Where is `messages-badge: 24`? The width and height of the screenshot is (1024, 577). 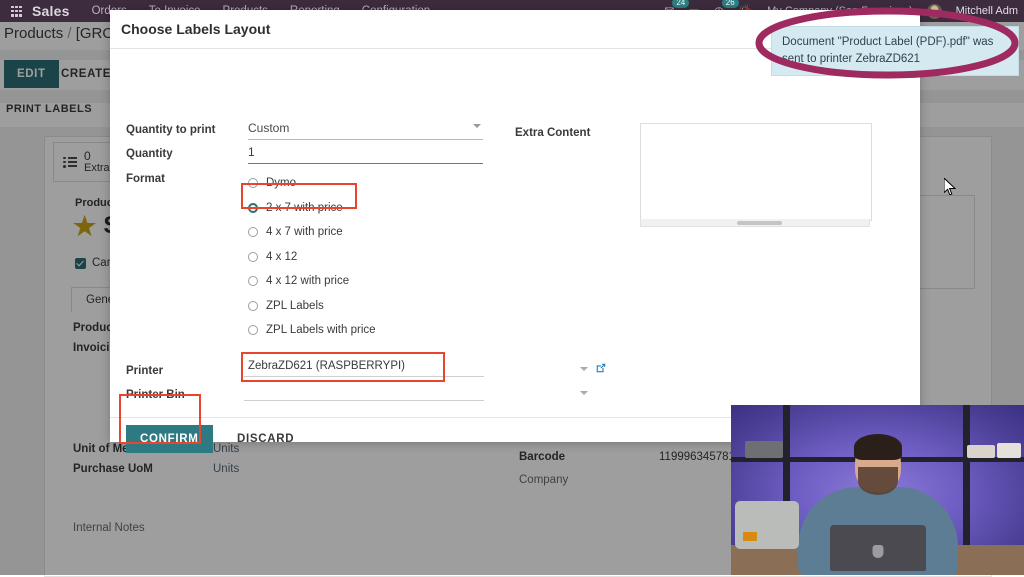
messages-badge: 24 is located at coordinates (681, 4).